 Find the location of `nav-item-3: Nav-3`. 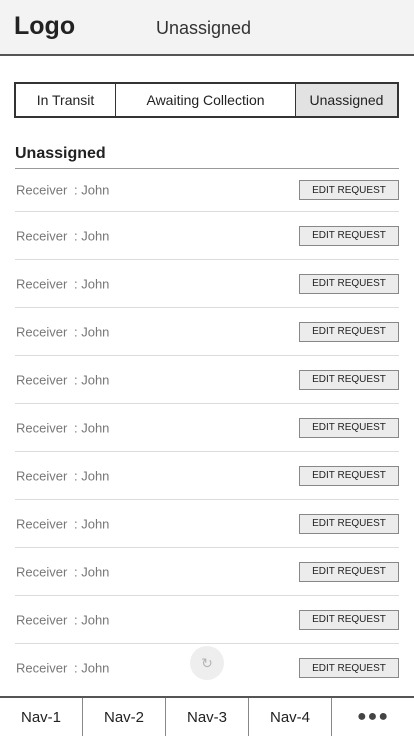

nav-item-3: Nav-3 is located at coordinates (207, 717).